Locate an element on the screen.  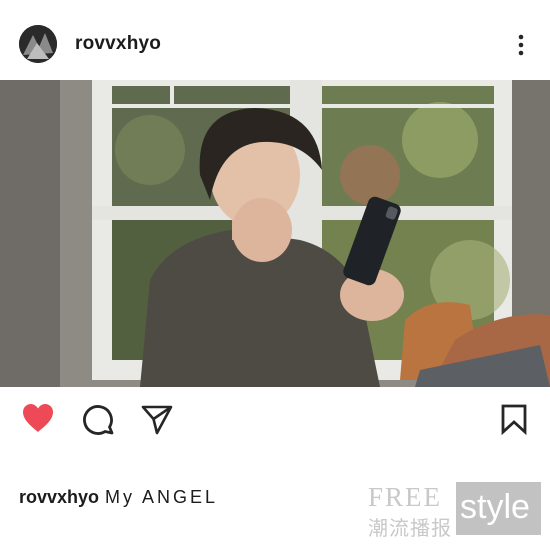
bookmark-icon is located at coordinates (514, 421).